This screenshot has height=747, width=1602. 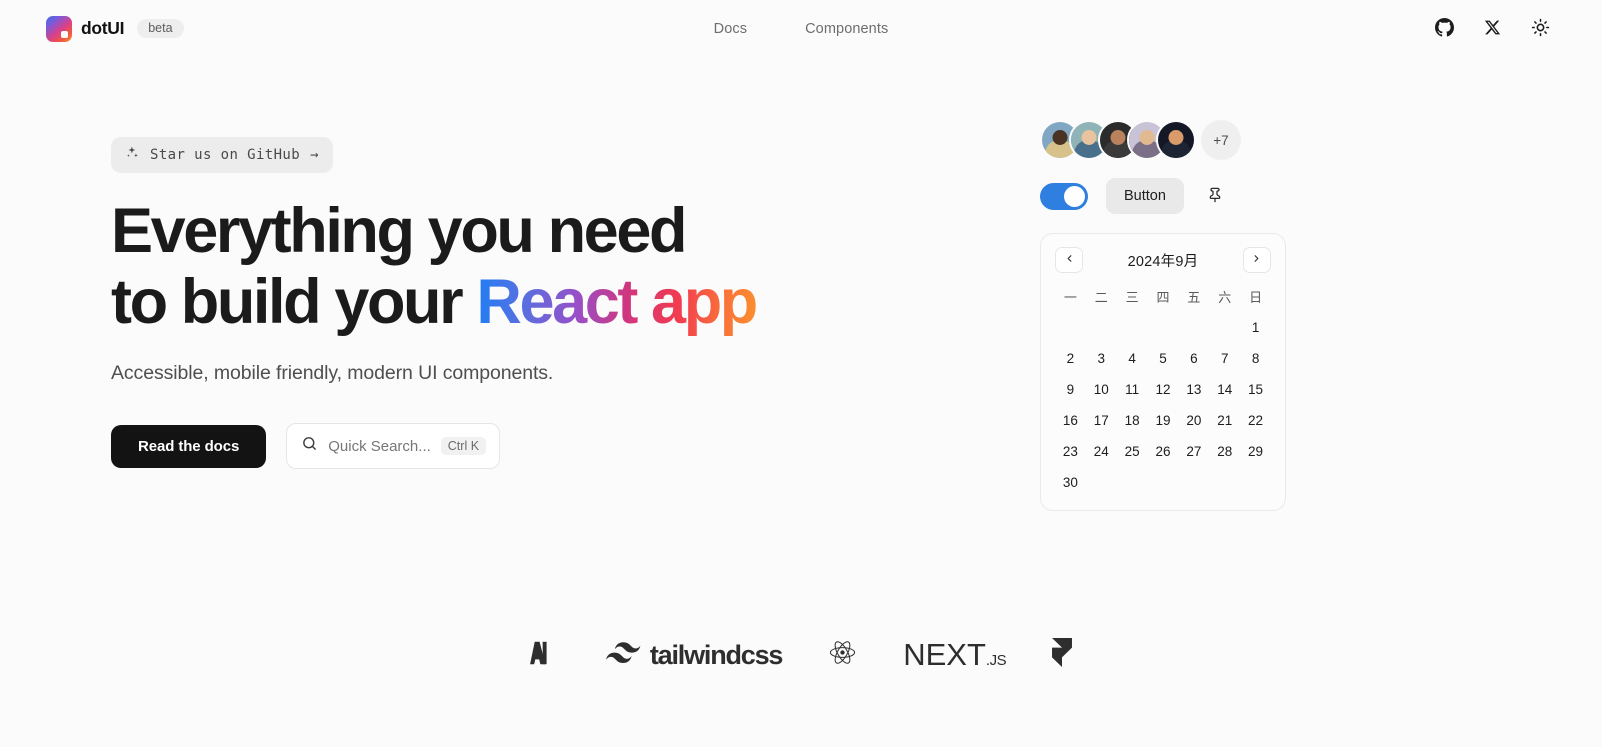 What do you see at coordinates (623, 655) in the screenshot?
I see `tailwindcss-logo-icon` at bounding box center [623, 655].